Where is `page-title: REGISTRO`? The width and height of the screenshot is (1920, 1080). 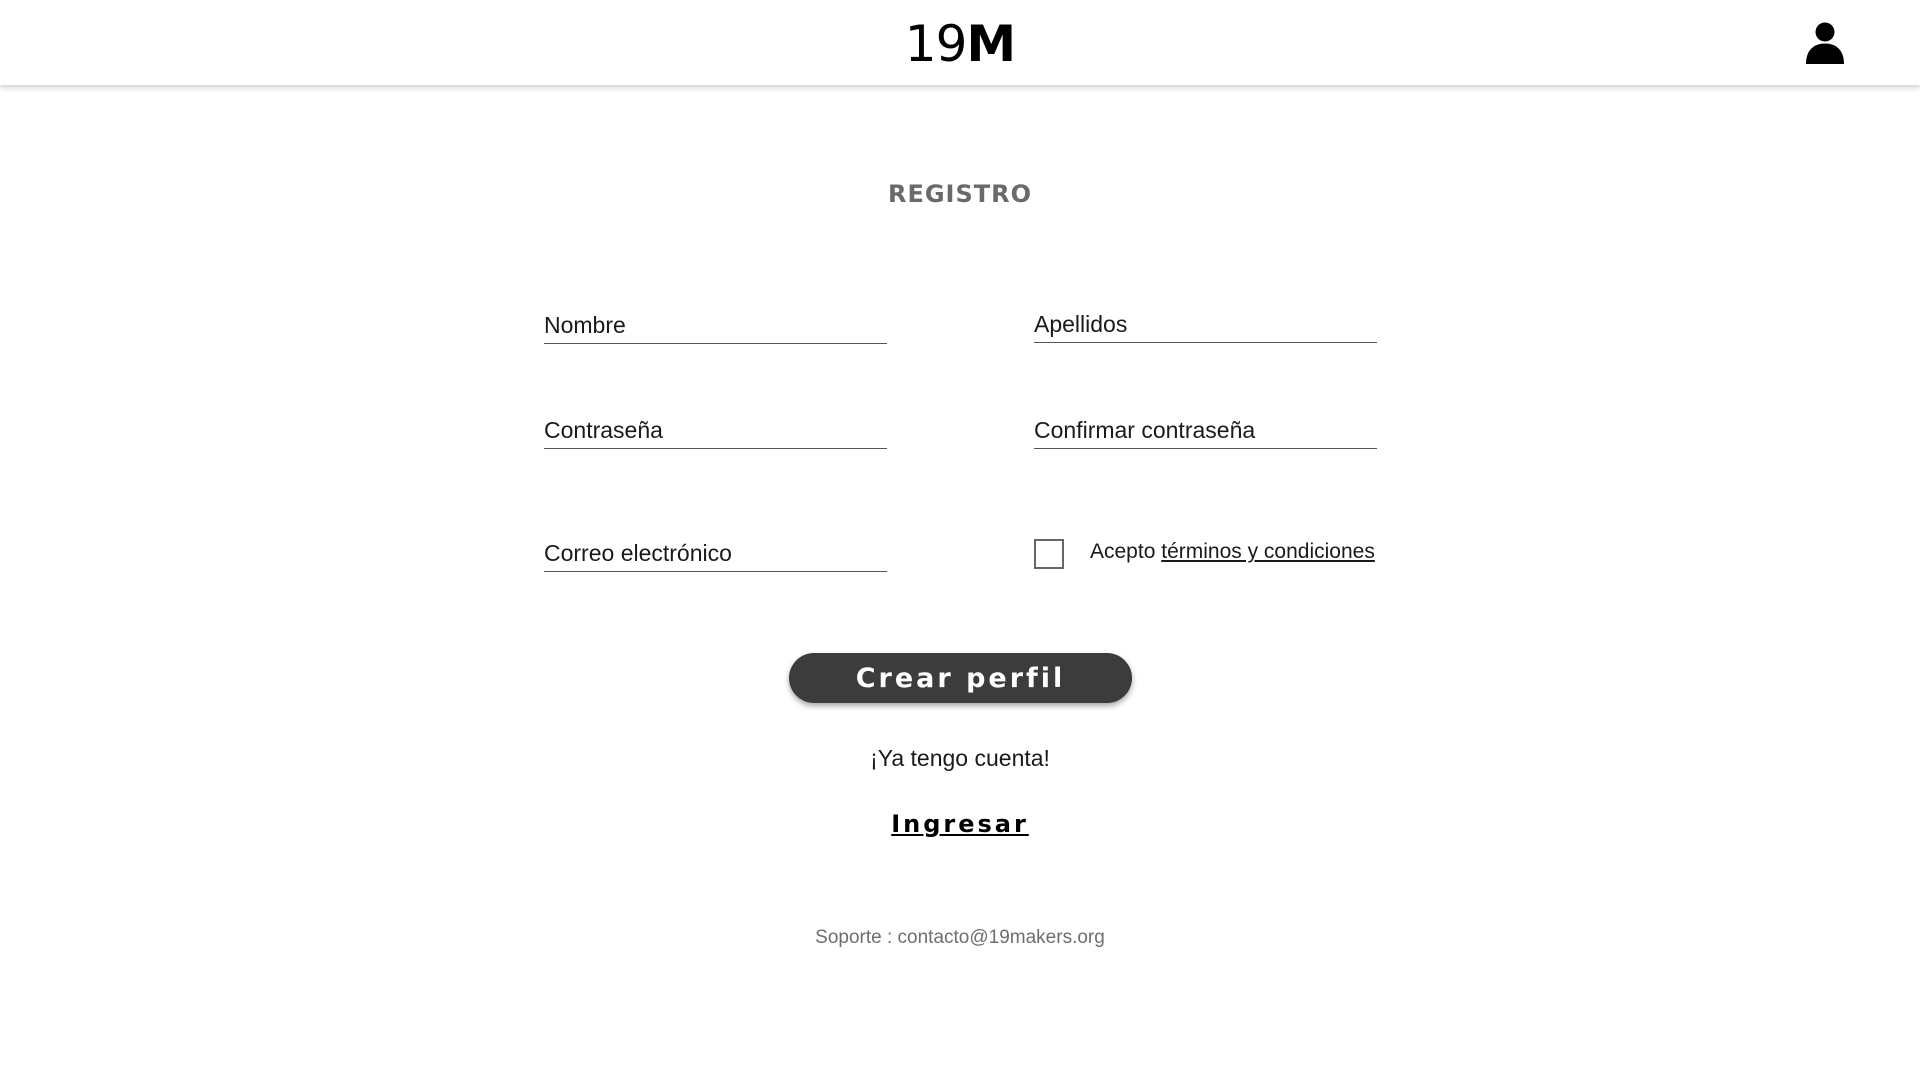 page-title: REGISTRO is located at coordinates (960, 194).